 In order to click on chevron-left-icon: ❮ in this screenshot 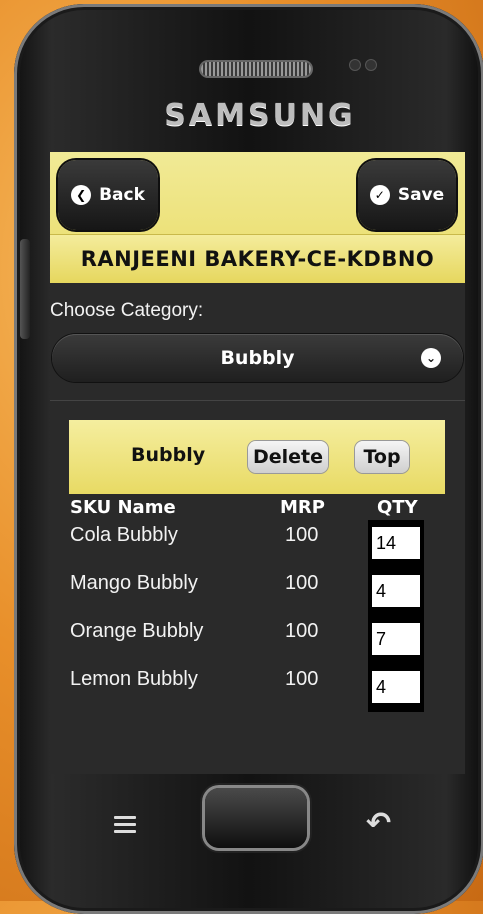, I will do `click(81, 195)`.